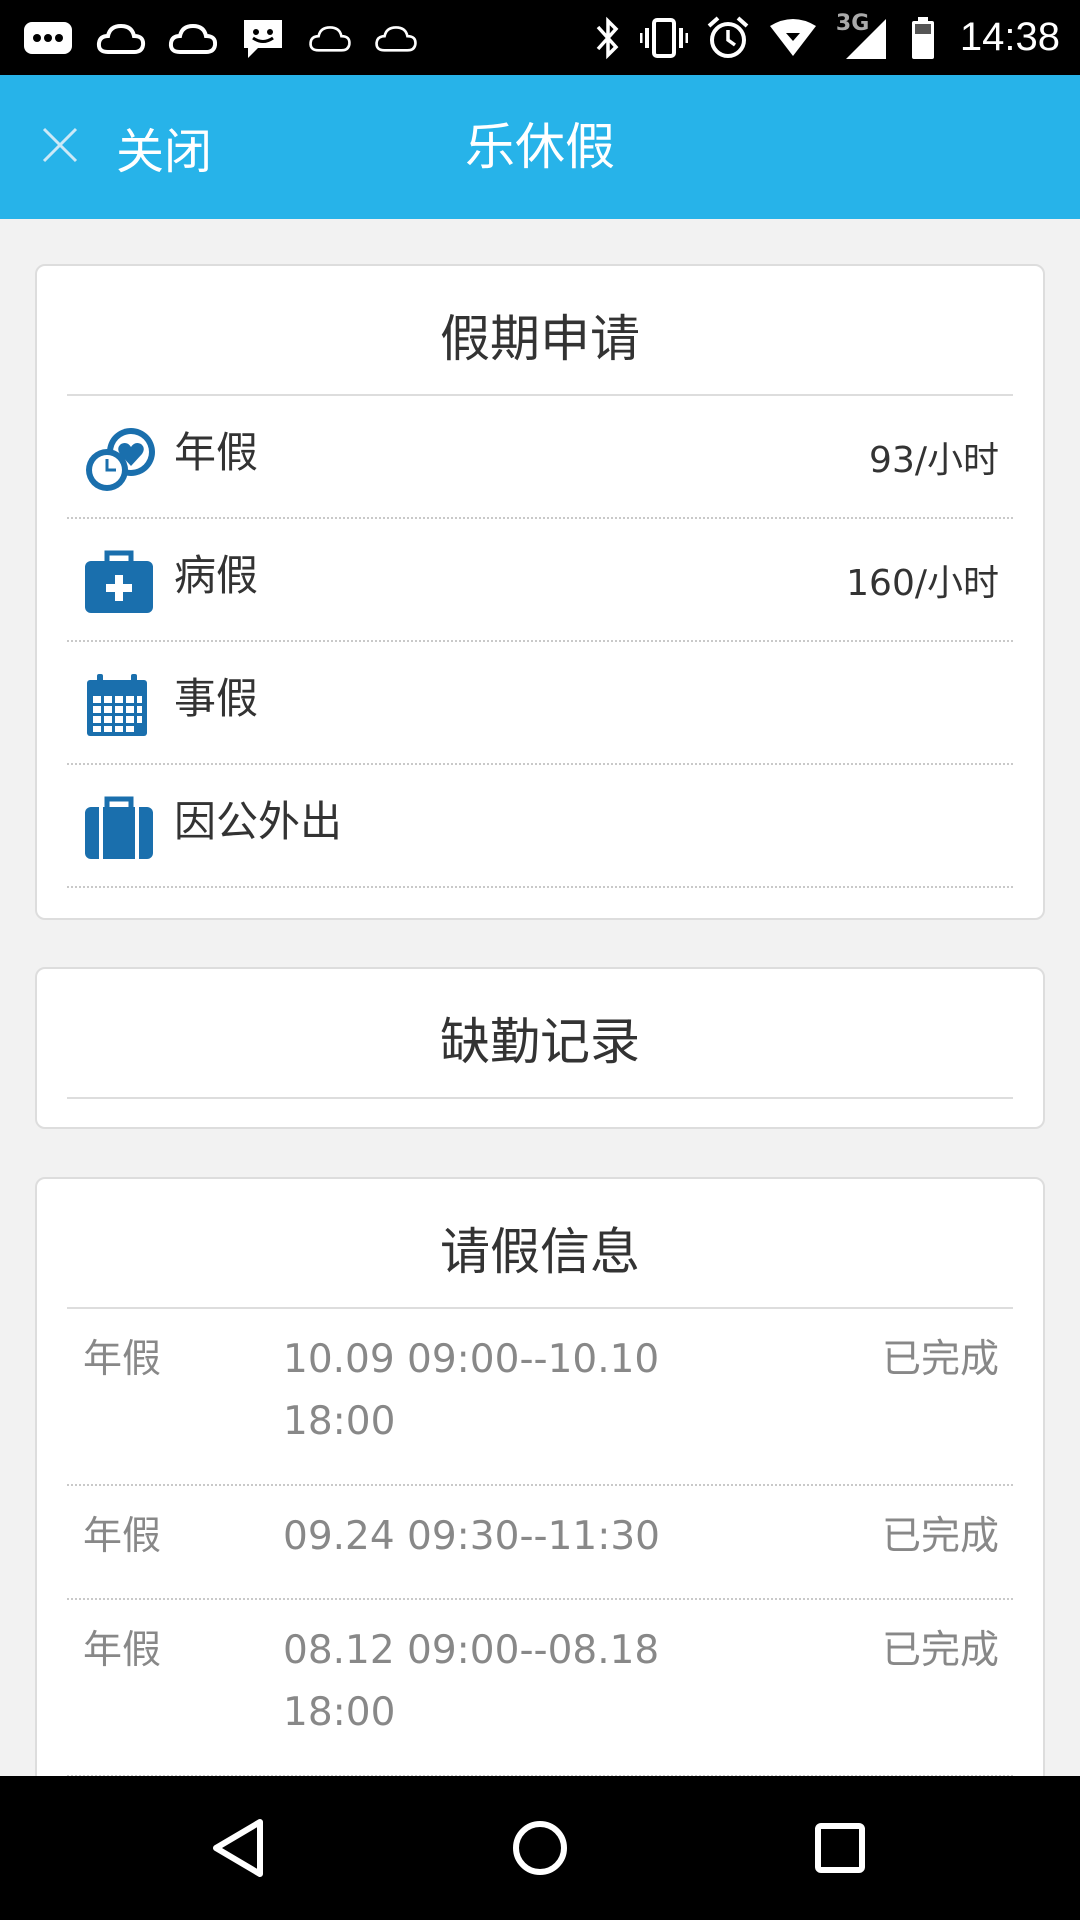  What do you see at coordinates (540, 457) in the screenshot?
I see `leave-type-annual: 年假 93/小时` at bounding box center [540, 457].